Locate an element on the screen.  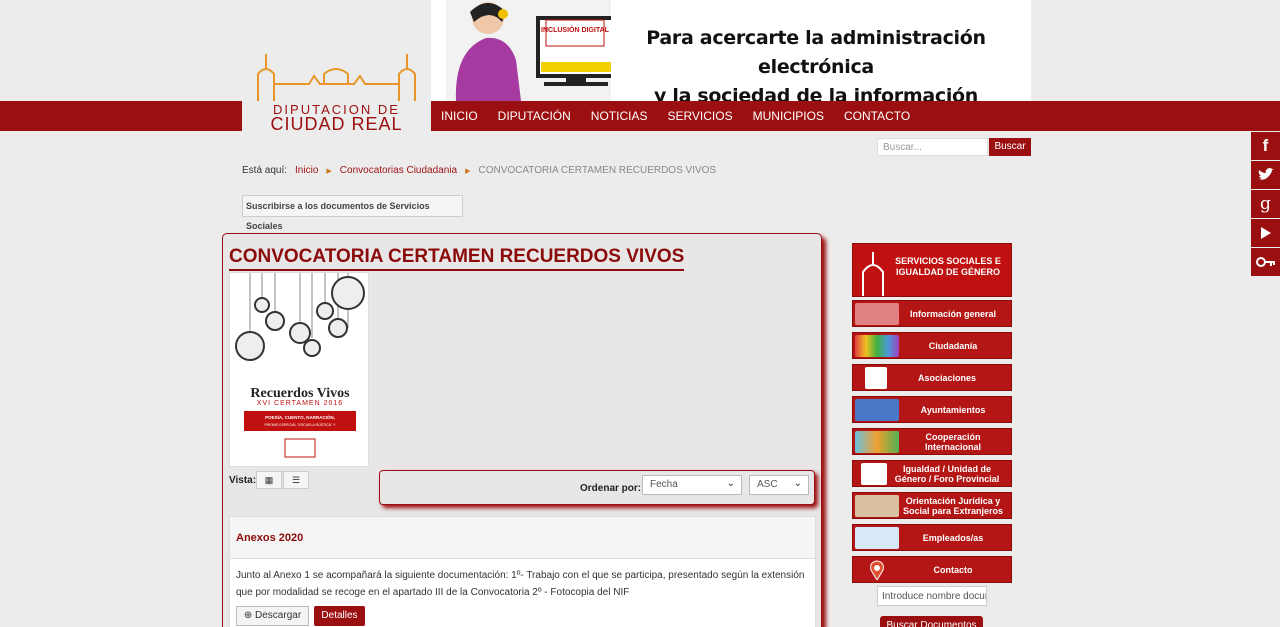
sidebar-item-label: Contacto is located at coordinates (953, 569).